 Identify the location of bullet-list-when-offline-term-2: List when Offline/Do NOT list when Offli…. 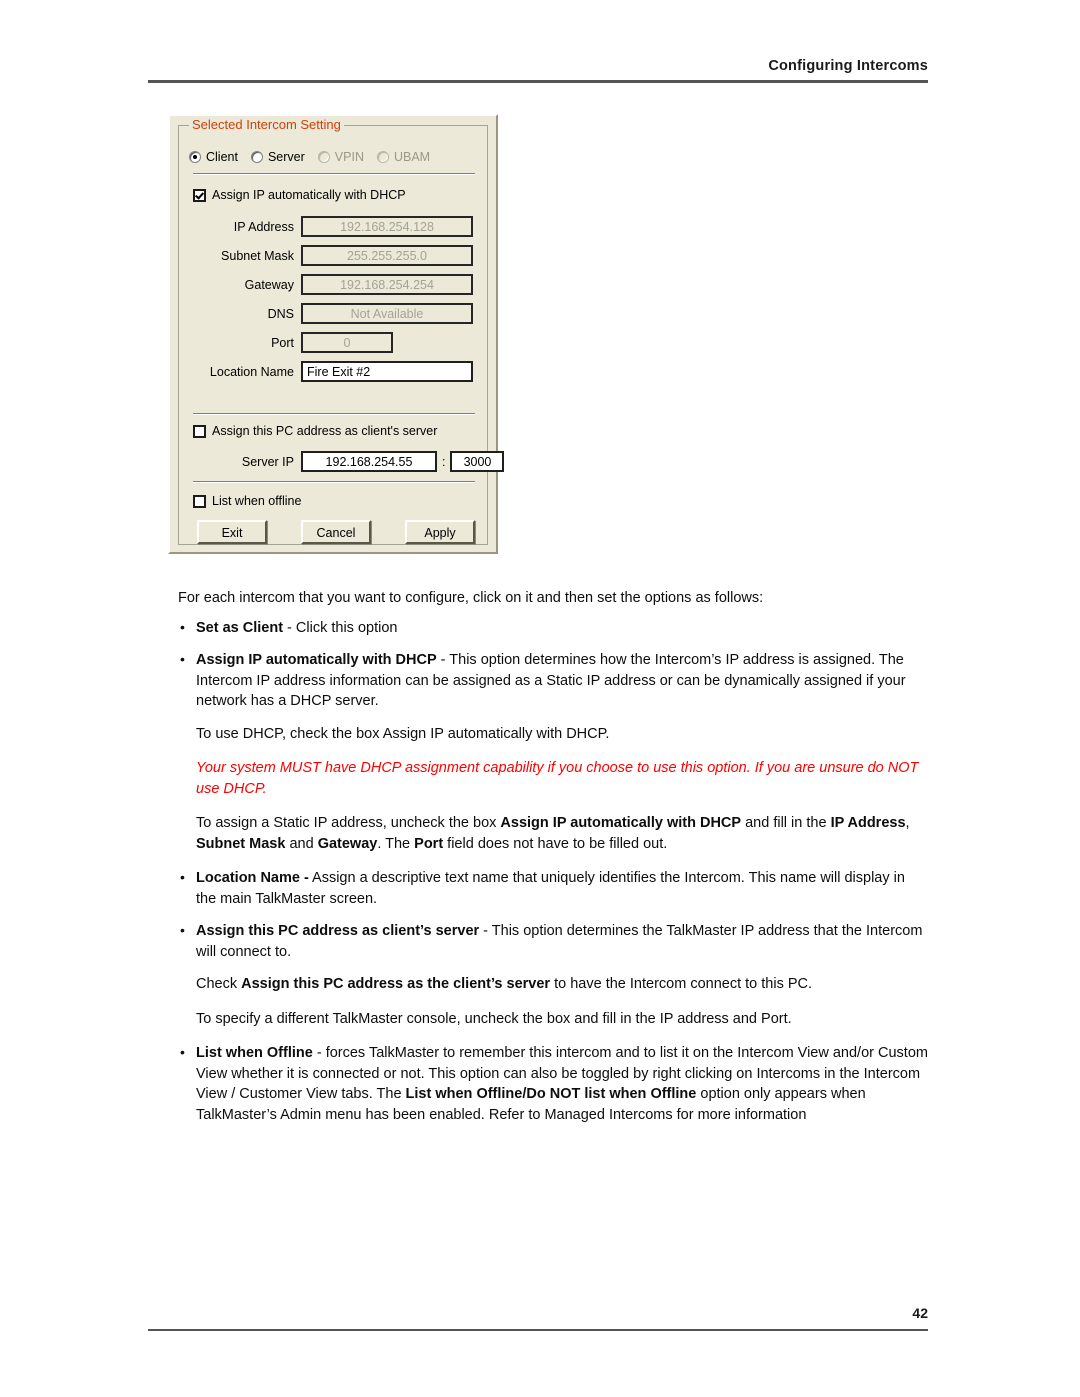
(551, 1094).